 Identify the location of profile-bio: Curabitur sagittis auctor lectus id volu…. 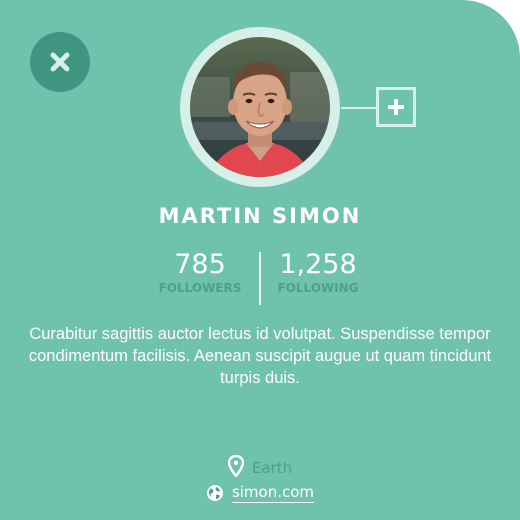
(260, 356).